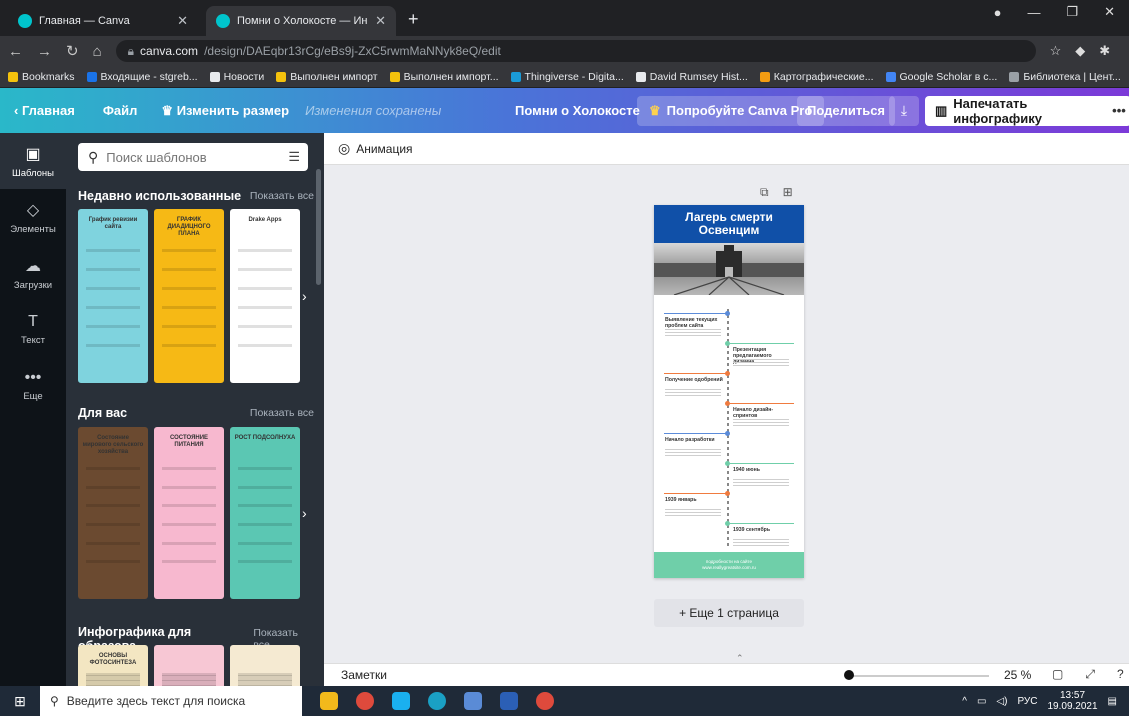 Image resolution: width=1129 pixels, height=716 pixels. What do you see at coordinates (329, 701) in the screenshot?
I see `file-explorer-icon` at bounding box center [329, 701].